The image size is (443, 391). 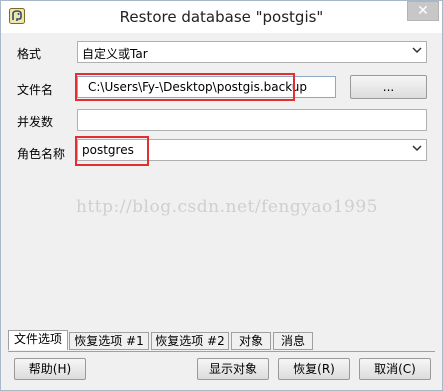 I want to click on tab-restore-options-1: 恢复选项 #1, so click(x=109, y=341).